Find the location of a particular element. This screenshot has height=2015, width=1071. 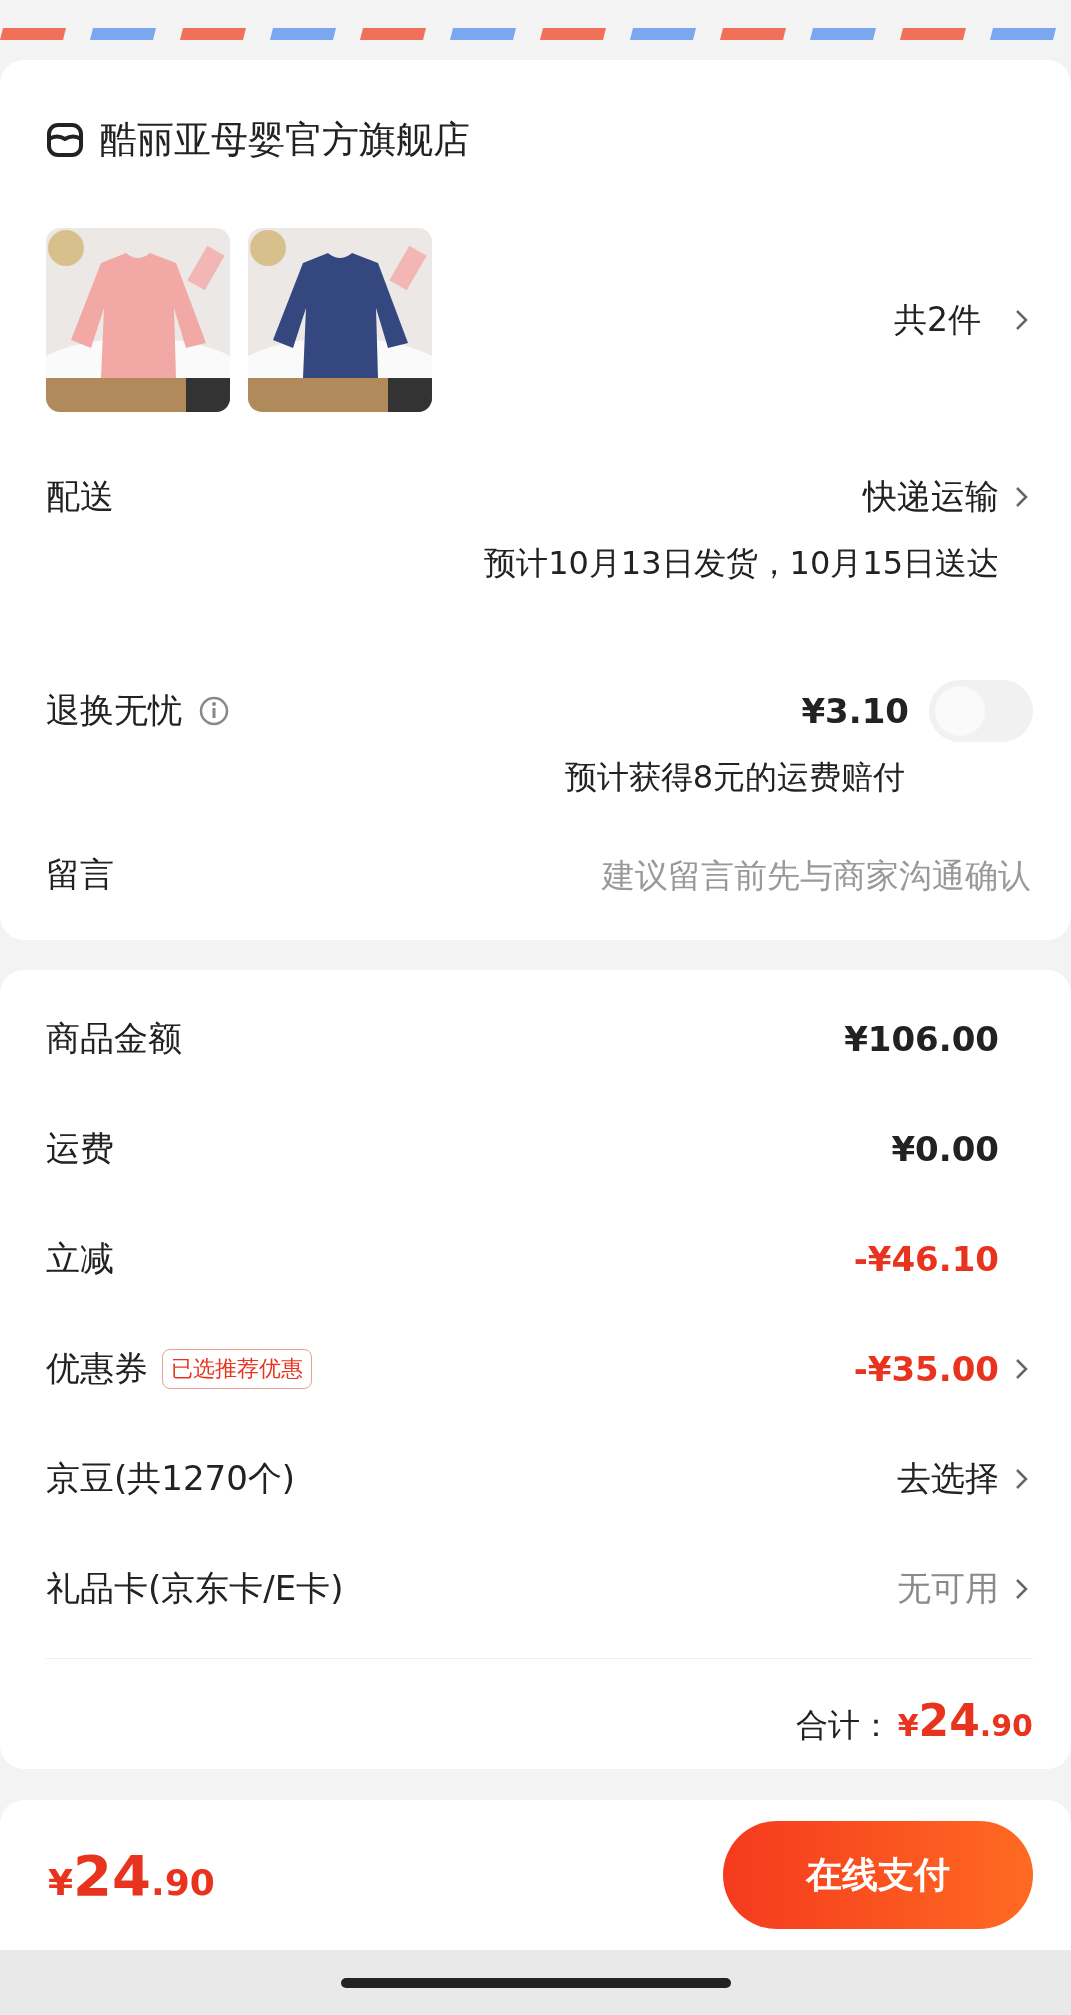

store-icon is located at coordinates (65, 140).